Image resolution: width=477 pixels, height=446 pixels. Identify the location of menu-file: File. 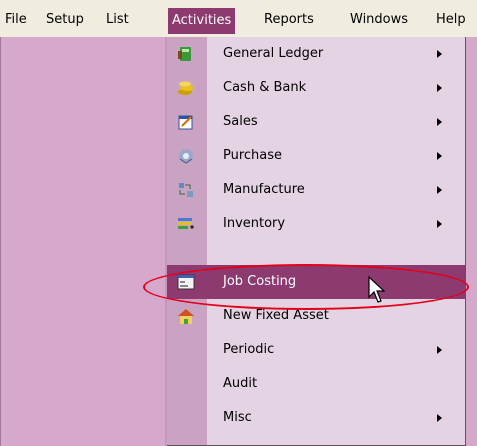
(16, 20).